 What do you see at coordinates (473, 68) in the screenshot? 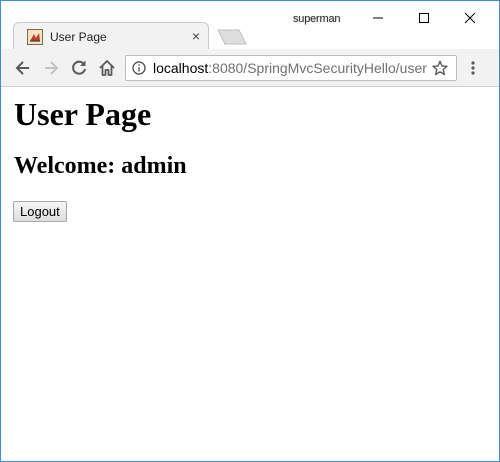
I see `kebab-menu-icon` at bounding box center [473, 68].